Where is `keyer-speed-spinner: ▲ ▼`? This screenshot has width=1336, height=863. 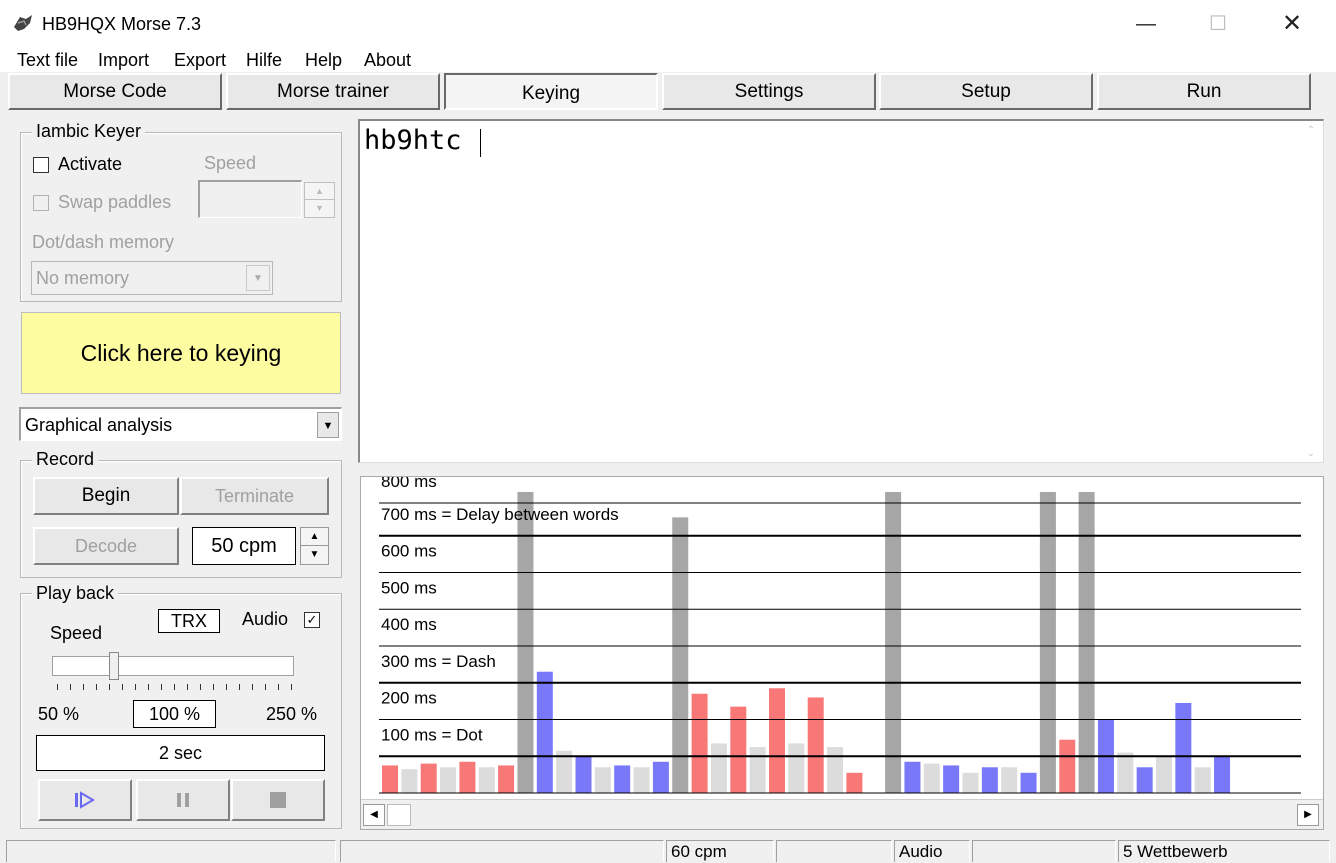
keyer-speed-spinner: ▲ ▼ is located at coordinates (319, 200).